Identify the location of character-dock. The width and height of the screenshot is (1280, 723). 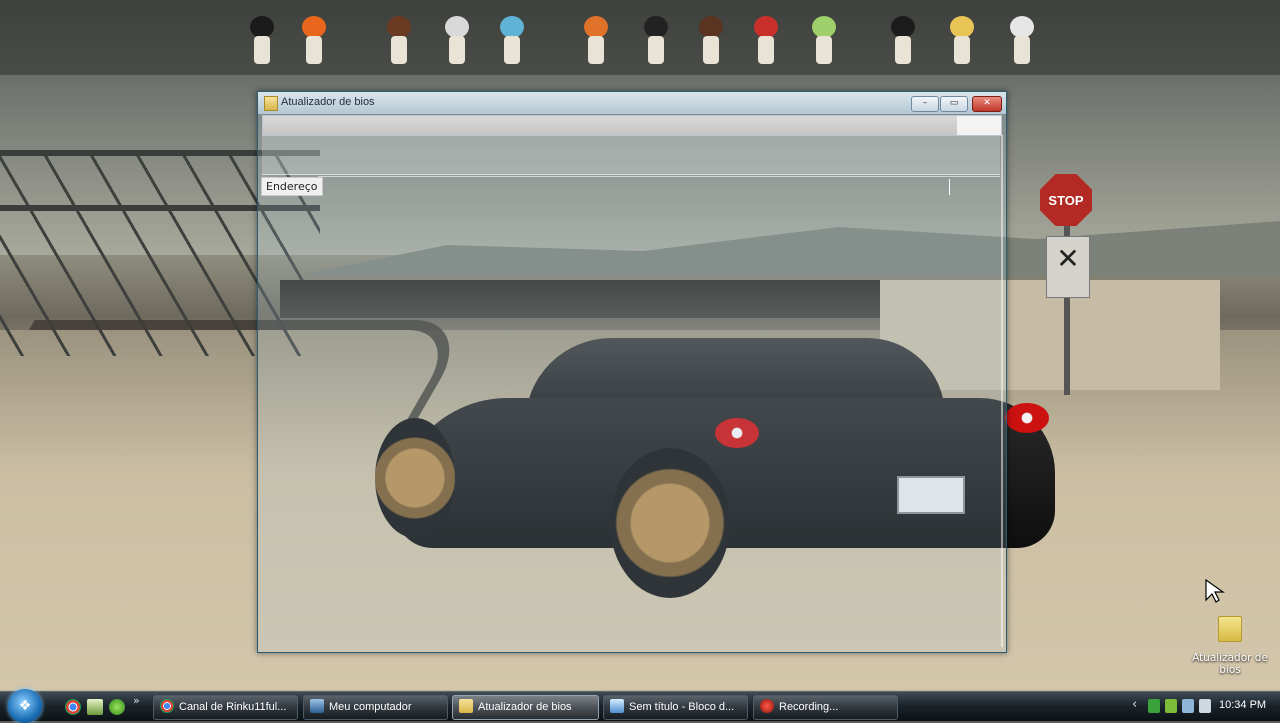
(640, 37).